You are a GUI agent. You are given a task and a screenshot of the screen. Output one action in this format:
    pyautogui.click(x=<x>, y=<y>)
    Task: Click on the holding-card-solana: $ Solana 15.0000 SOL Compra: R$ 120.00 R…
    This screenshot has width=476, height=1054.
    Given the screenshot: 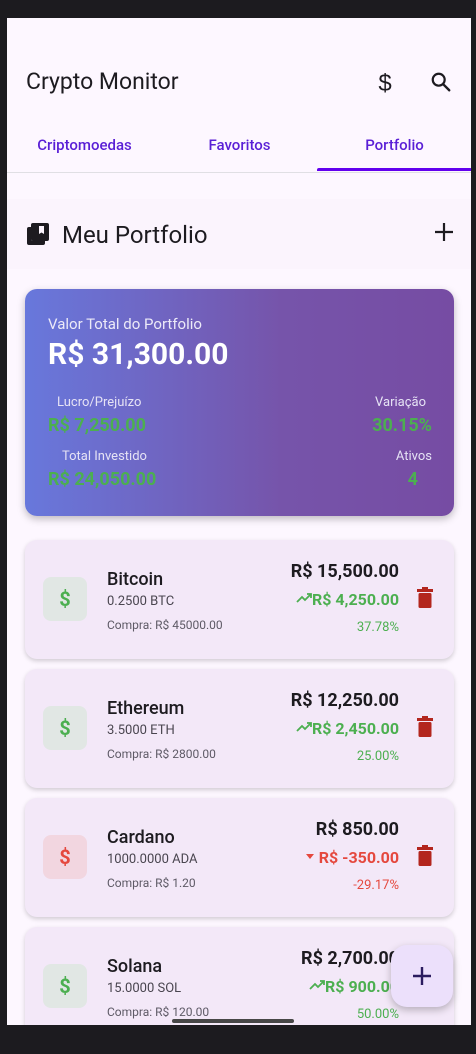 What is the action you would take?
    pyautogui.click(x=239, y=976)
    